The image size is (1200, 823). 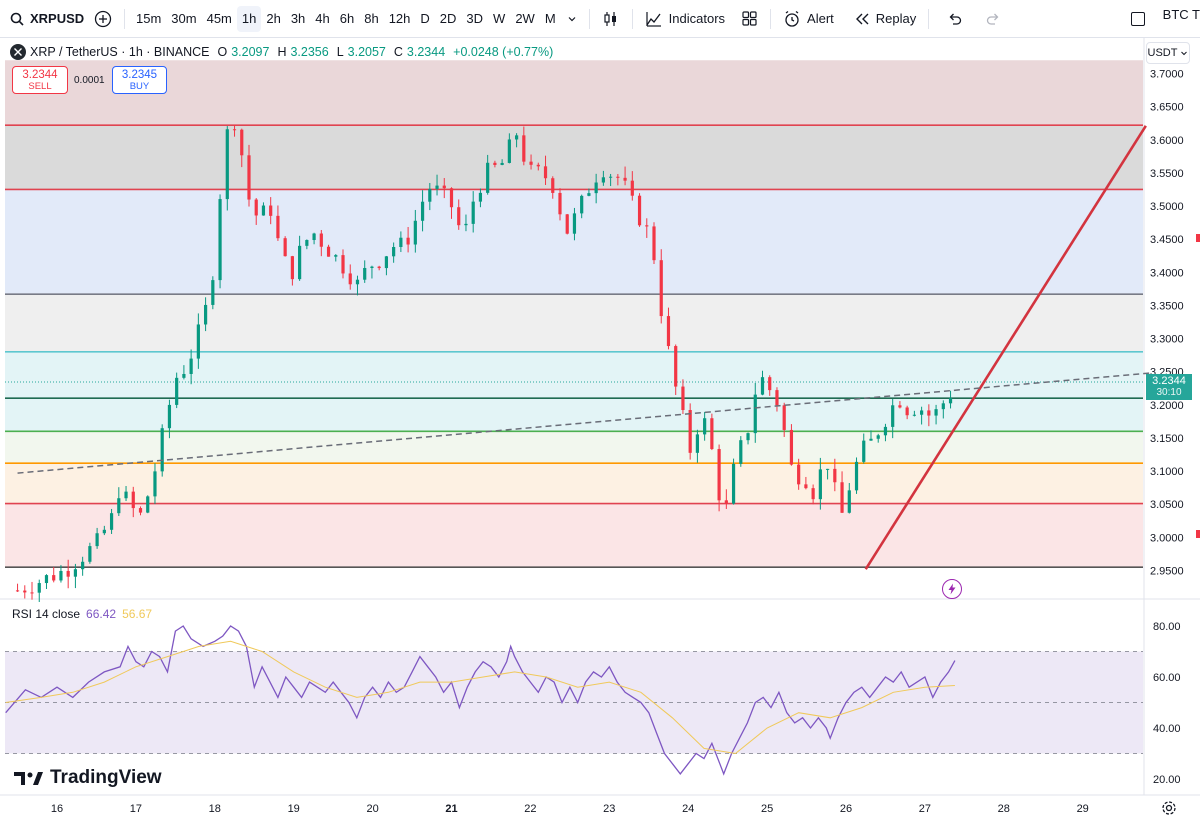 What do you see at coordinates (1167, 75) in the screenshot?
I see `price-tick-label: 3.7000` at bounding box center [1167, 75].